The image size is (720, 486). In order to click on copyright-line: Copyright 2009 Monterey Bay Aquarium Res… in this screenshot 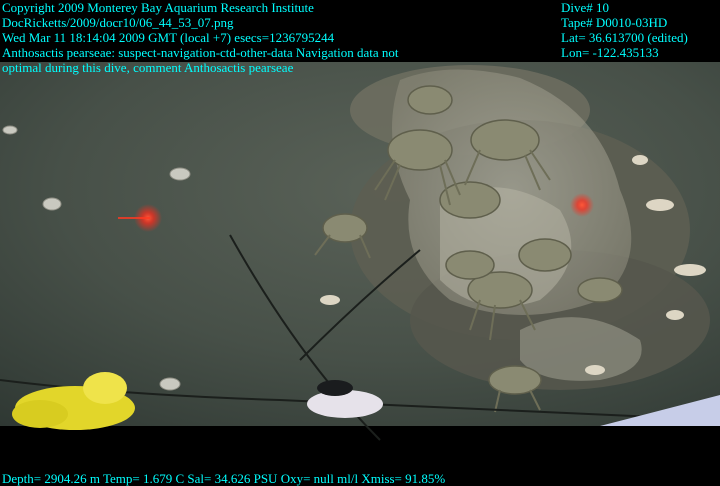, I will do `click(158, 7)`.